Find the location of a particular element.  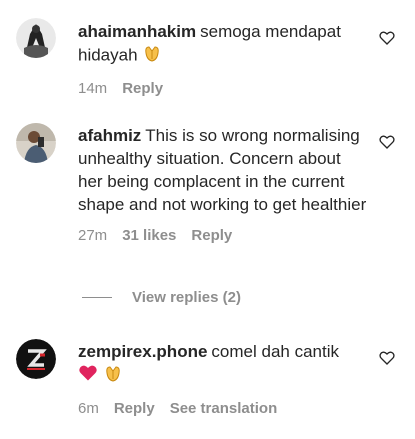

comment-meta: 14m Reply is located at coordinates (223, 88).